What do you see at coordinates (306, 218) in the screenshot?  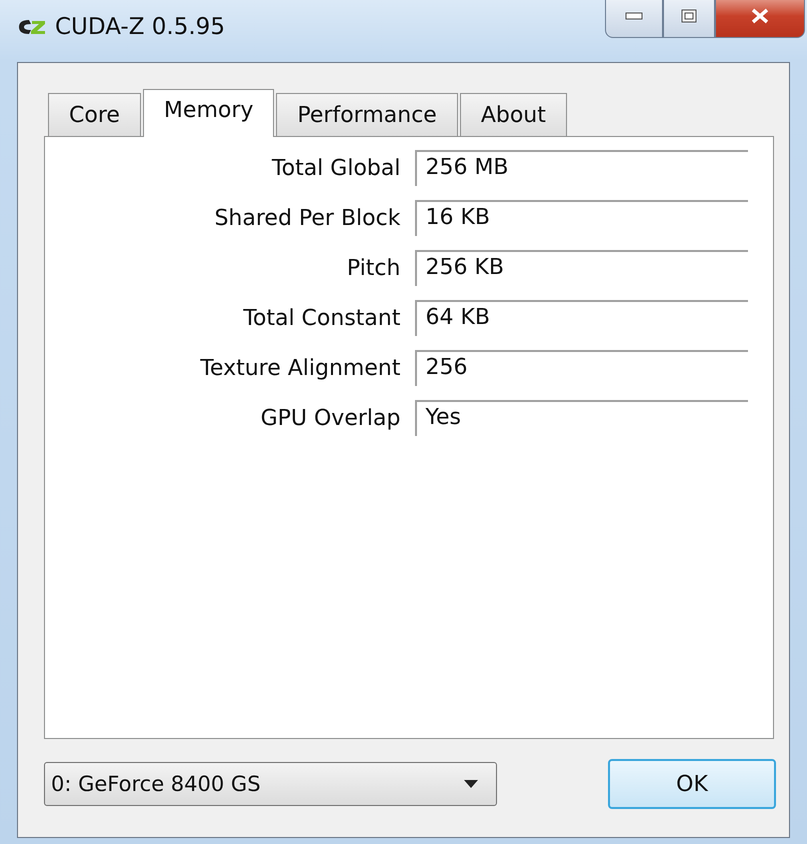 I see `field-label: Shared Per Block` at bounding box center [306, 218].